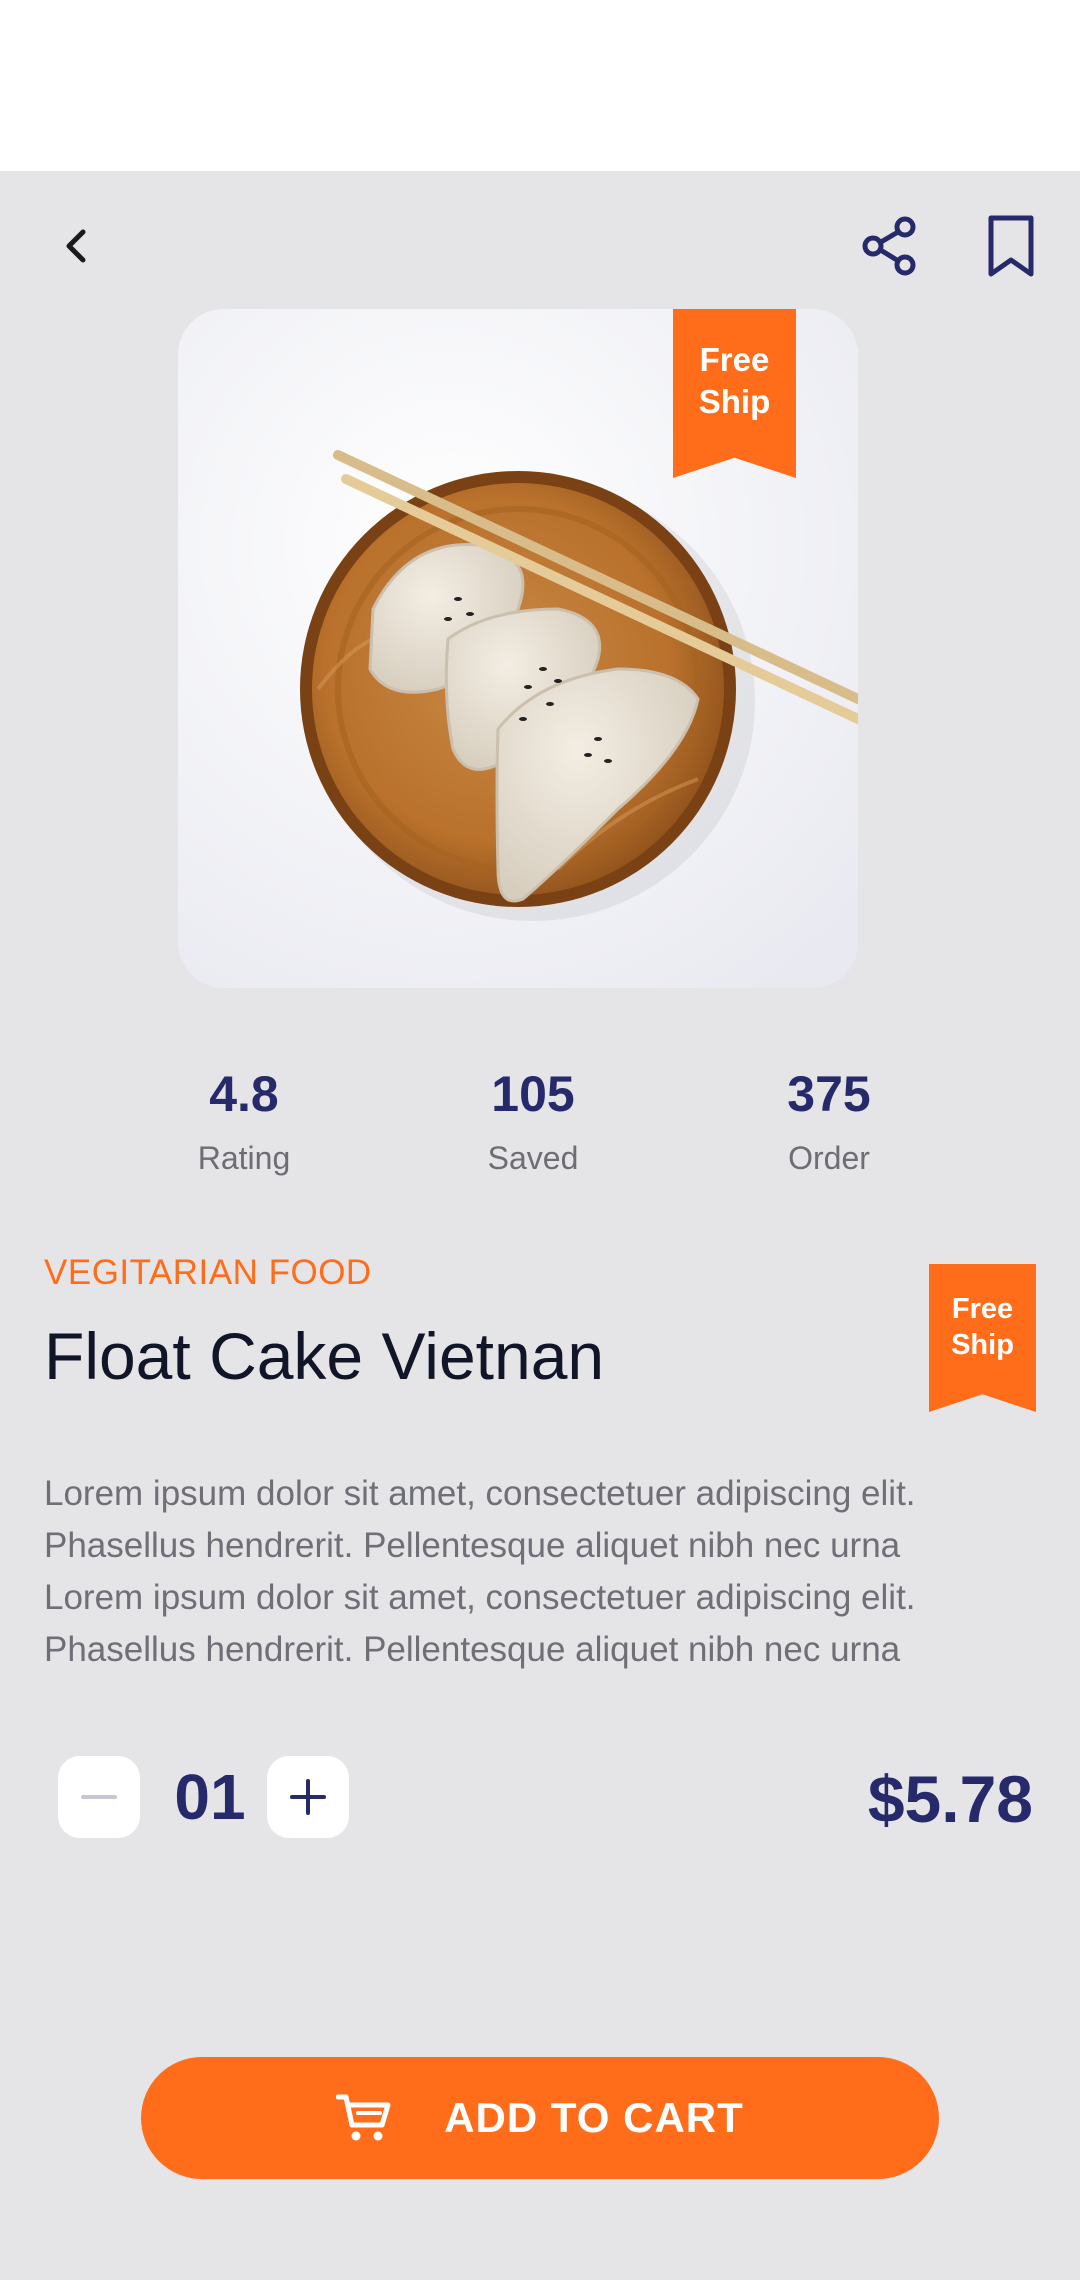 Image resolution: width=1080 pixels, height=2280 pixels. I want to click on stat-value: 105, so click(533, 1094).